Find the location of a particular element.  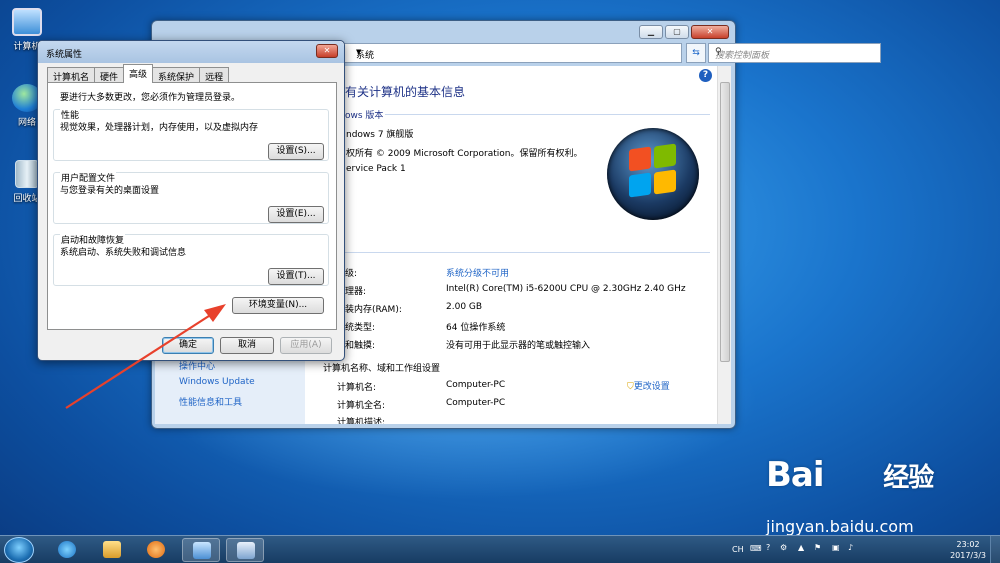

clock: 23:02 2017/3/3 is located at coordinates (968, 550).